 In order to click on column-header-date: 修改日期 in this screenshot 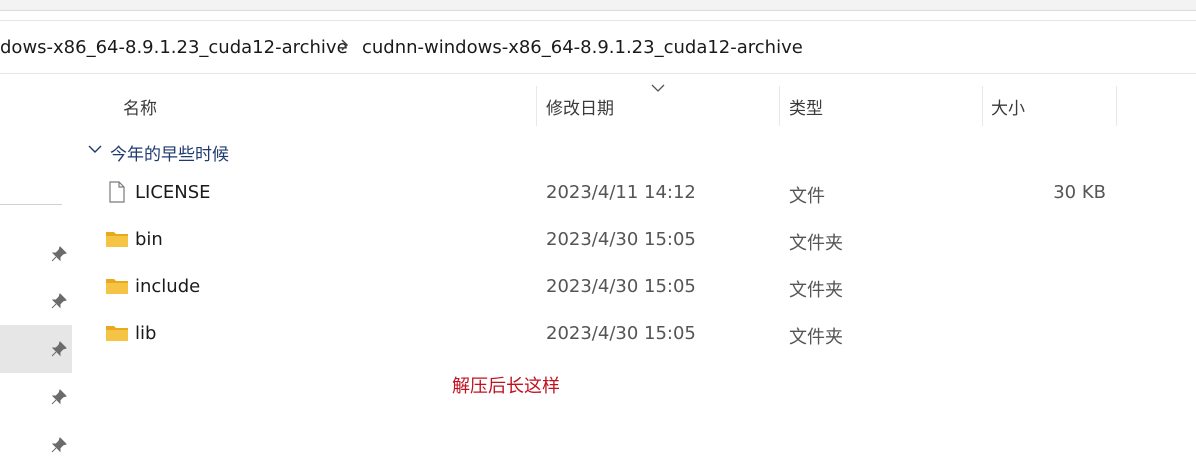, I will do `click(580, 106)`.